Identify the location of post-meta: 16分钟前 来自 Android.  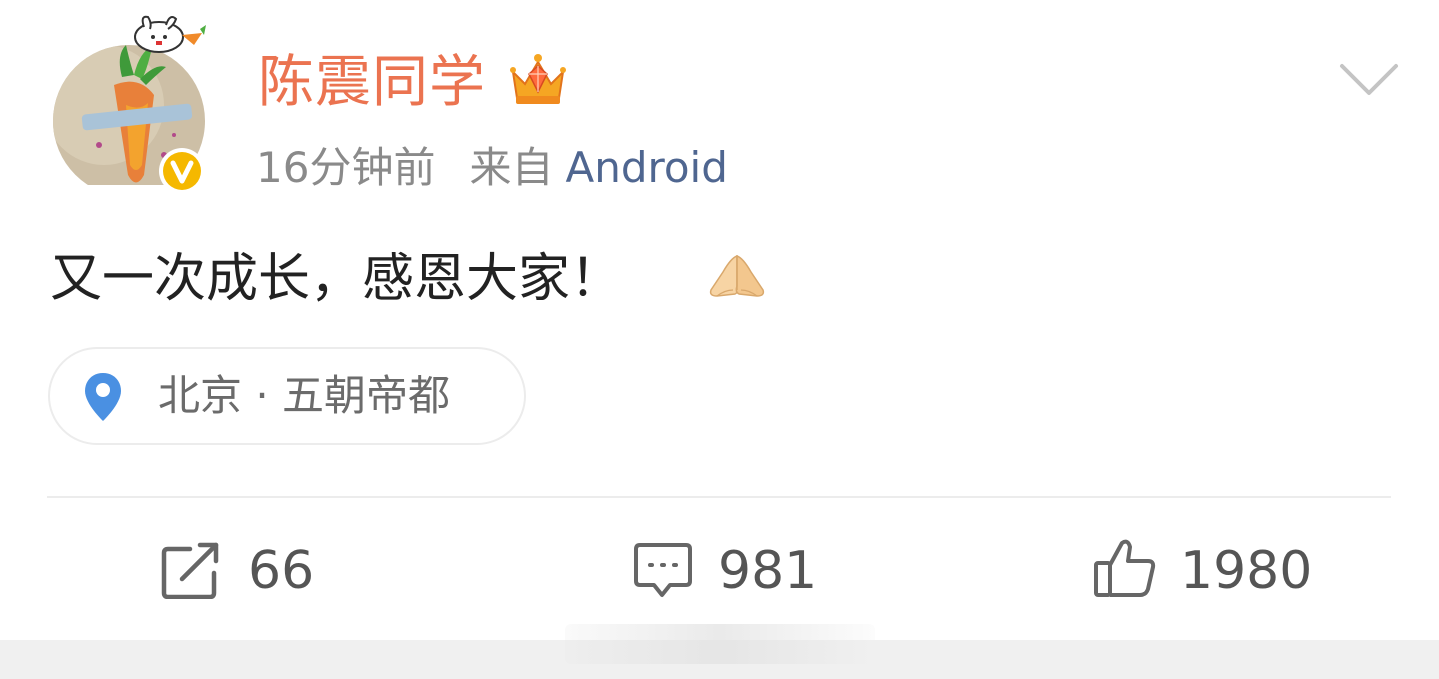
(492, 168).